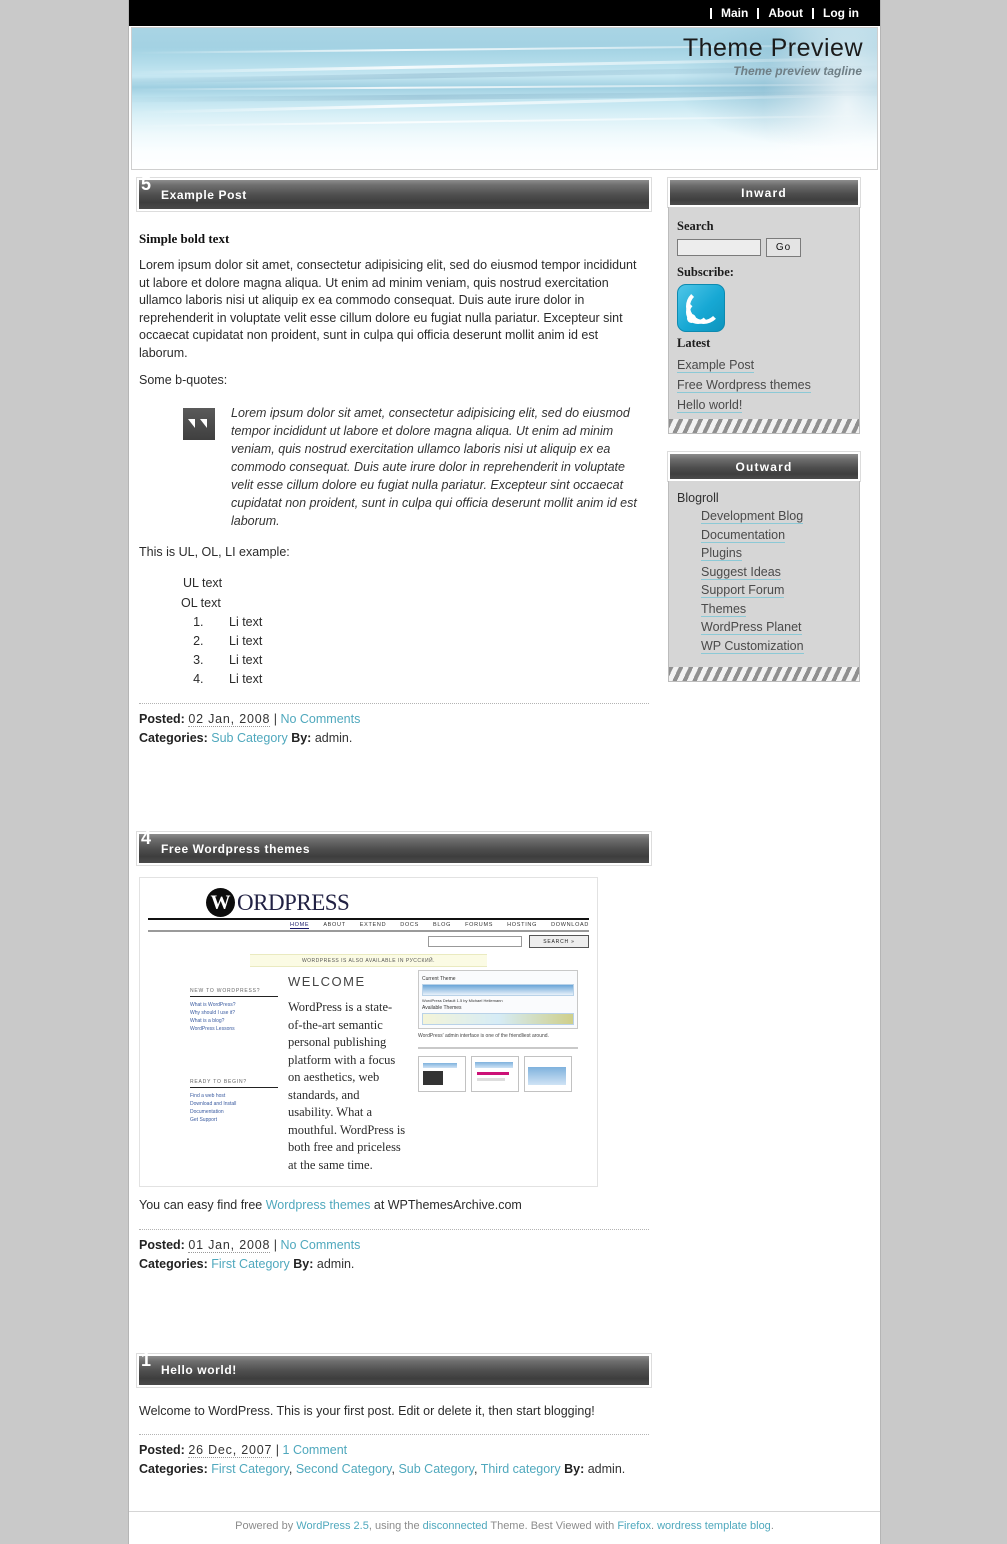  Describe the element at coordinates (442, 925) in the screenshot. I see `wp-nav-blog: BLOG` at that location.